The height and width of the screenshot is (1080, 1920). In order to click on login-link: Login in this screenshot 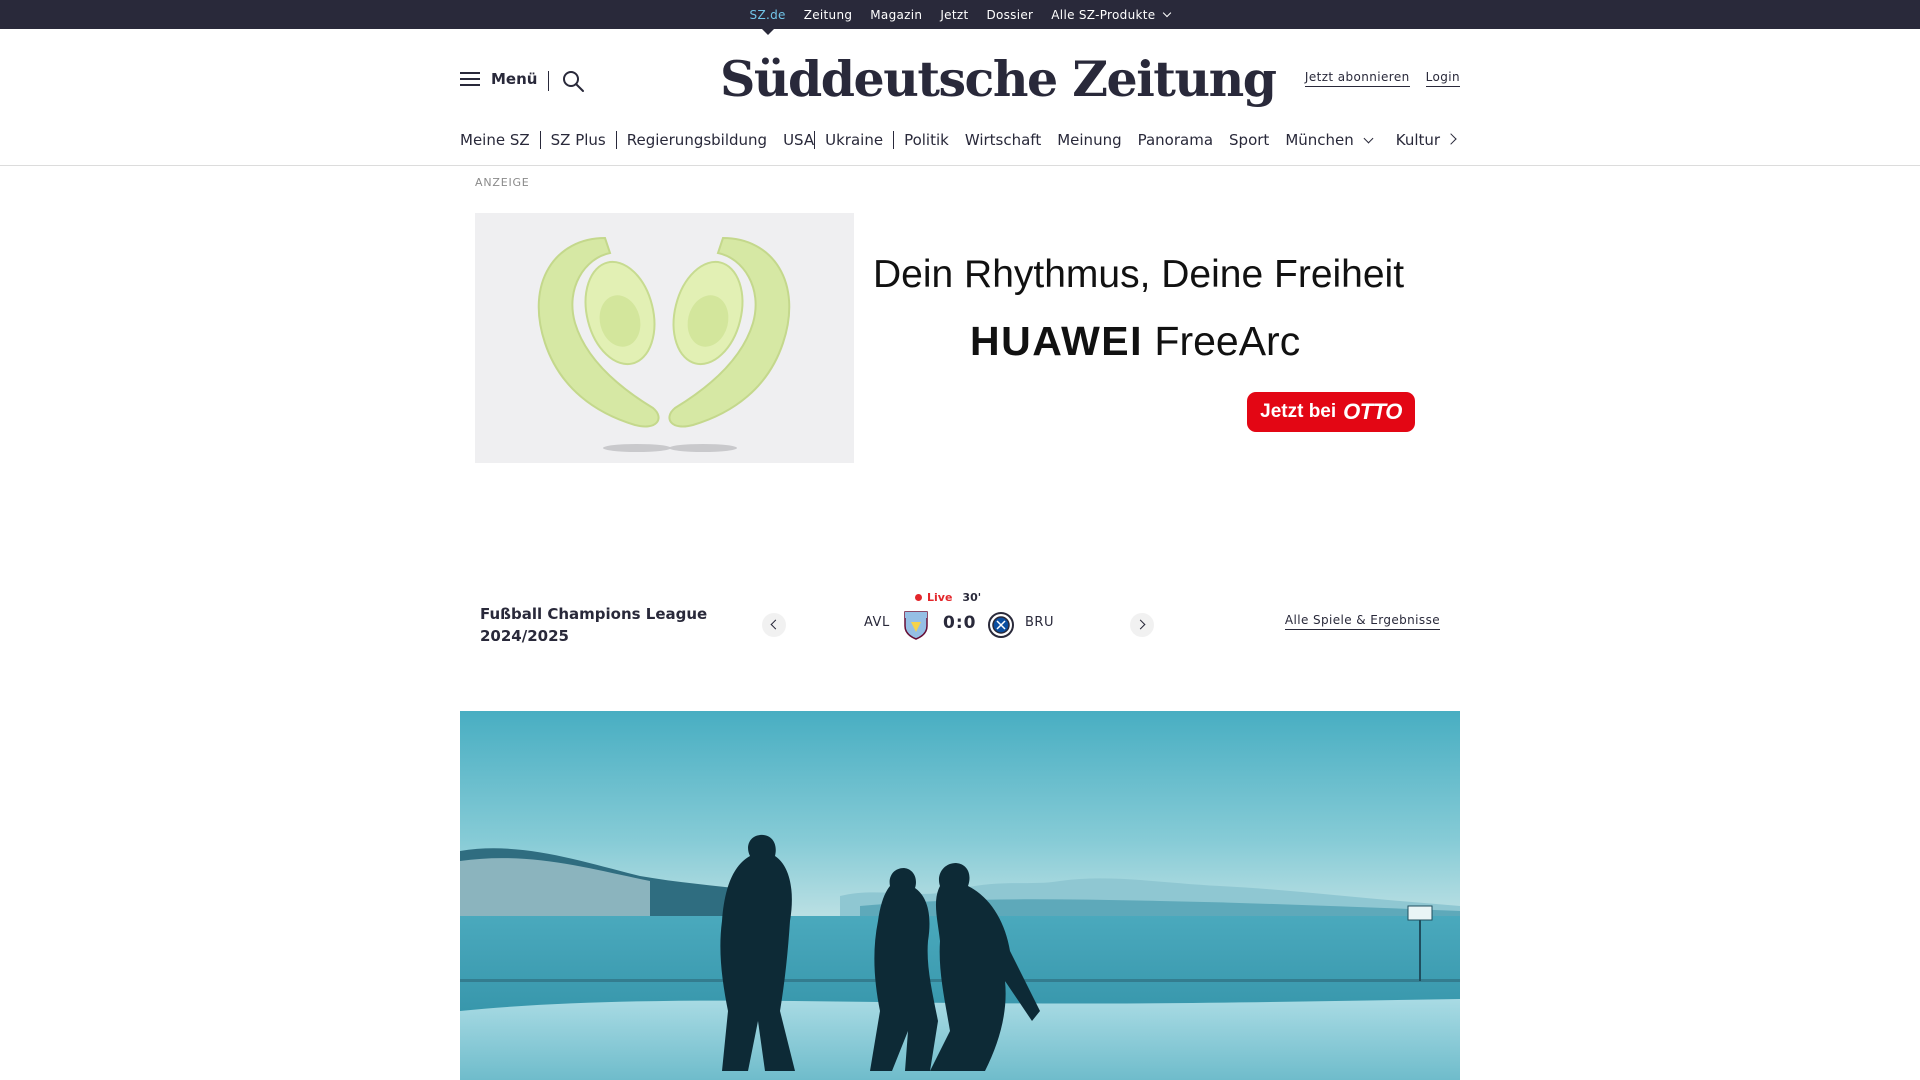, I will do `click(1442, 78)`.